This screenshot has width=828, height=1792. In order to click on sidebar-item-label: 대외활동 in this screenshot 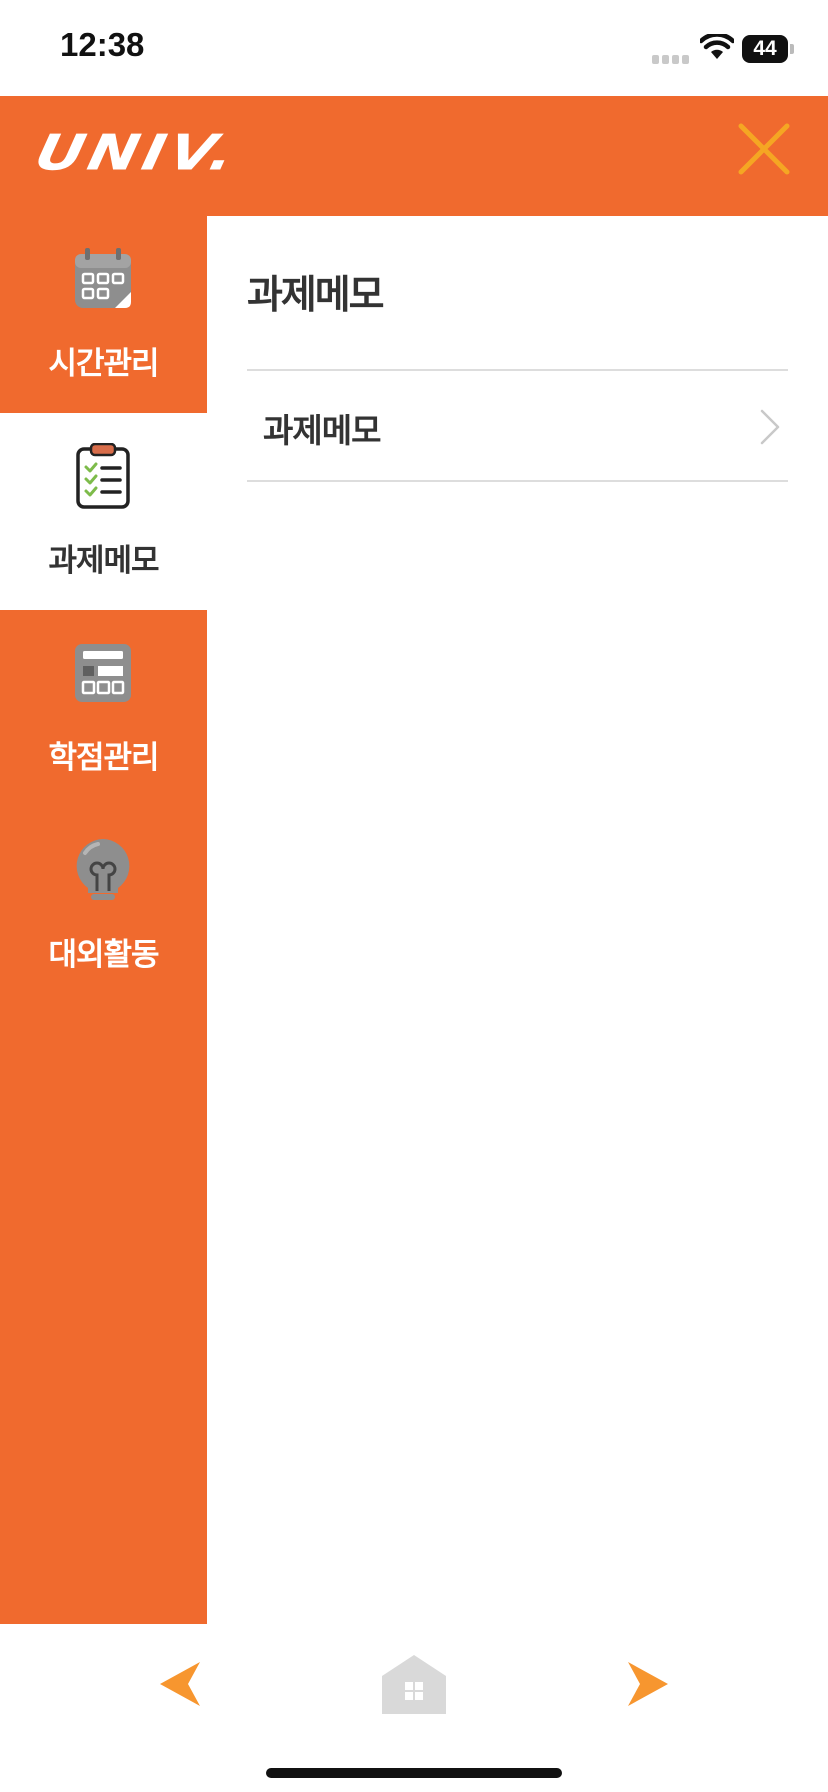, I will do `click(103, 955)`.